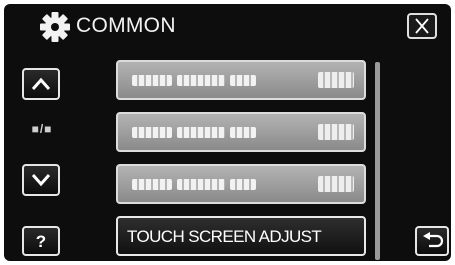 This screenshot has height=265, width=455. I want to click on help-button: ?, so click(41, 241).